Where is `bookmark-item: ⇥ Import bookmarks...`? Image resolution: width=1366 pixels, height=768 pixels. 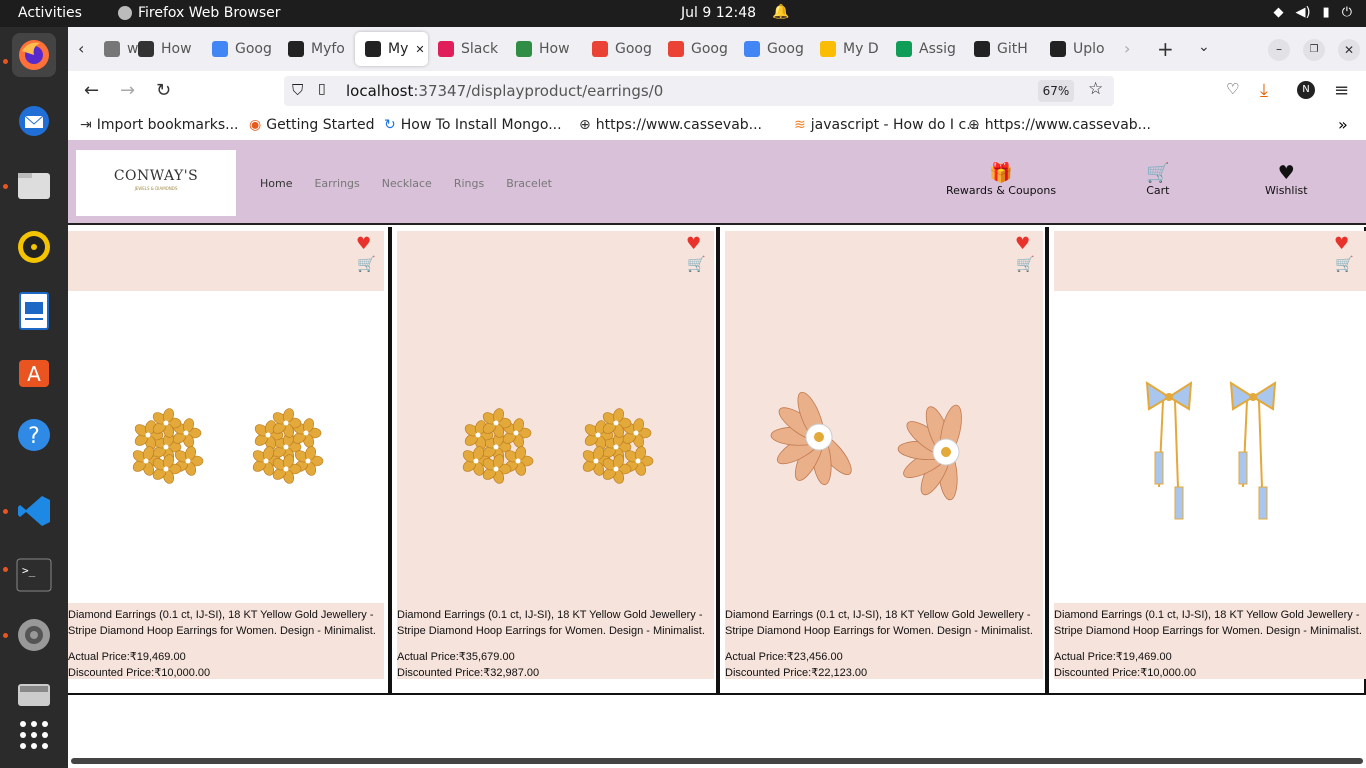
bookmark-item: ⇥ Import bookmarks... is located at coordinates (159, 125).